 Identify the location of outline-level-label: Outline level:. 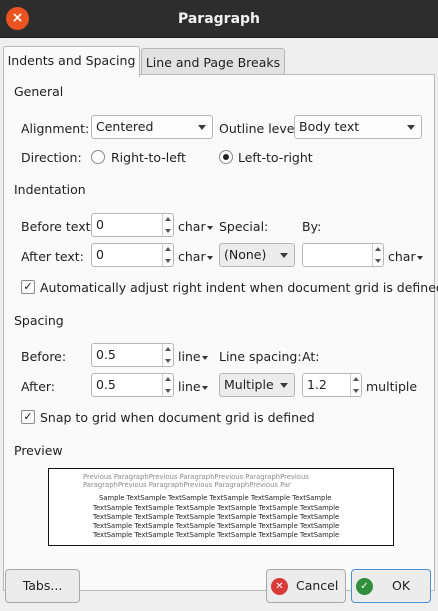
(261, 128).